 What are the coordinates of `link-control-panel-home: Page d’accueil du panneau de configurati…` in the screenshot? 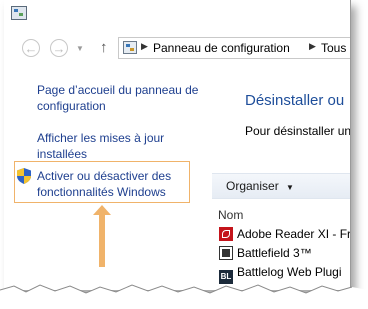 It's located at (117, 98).